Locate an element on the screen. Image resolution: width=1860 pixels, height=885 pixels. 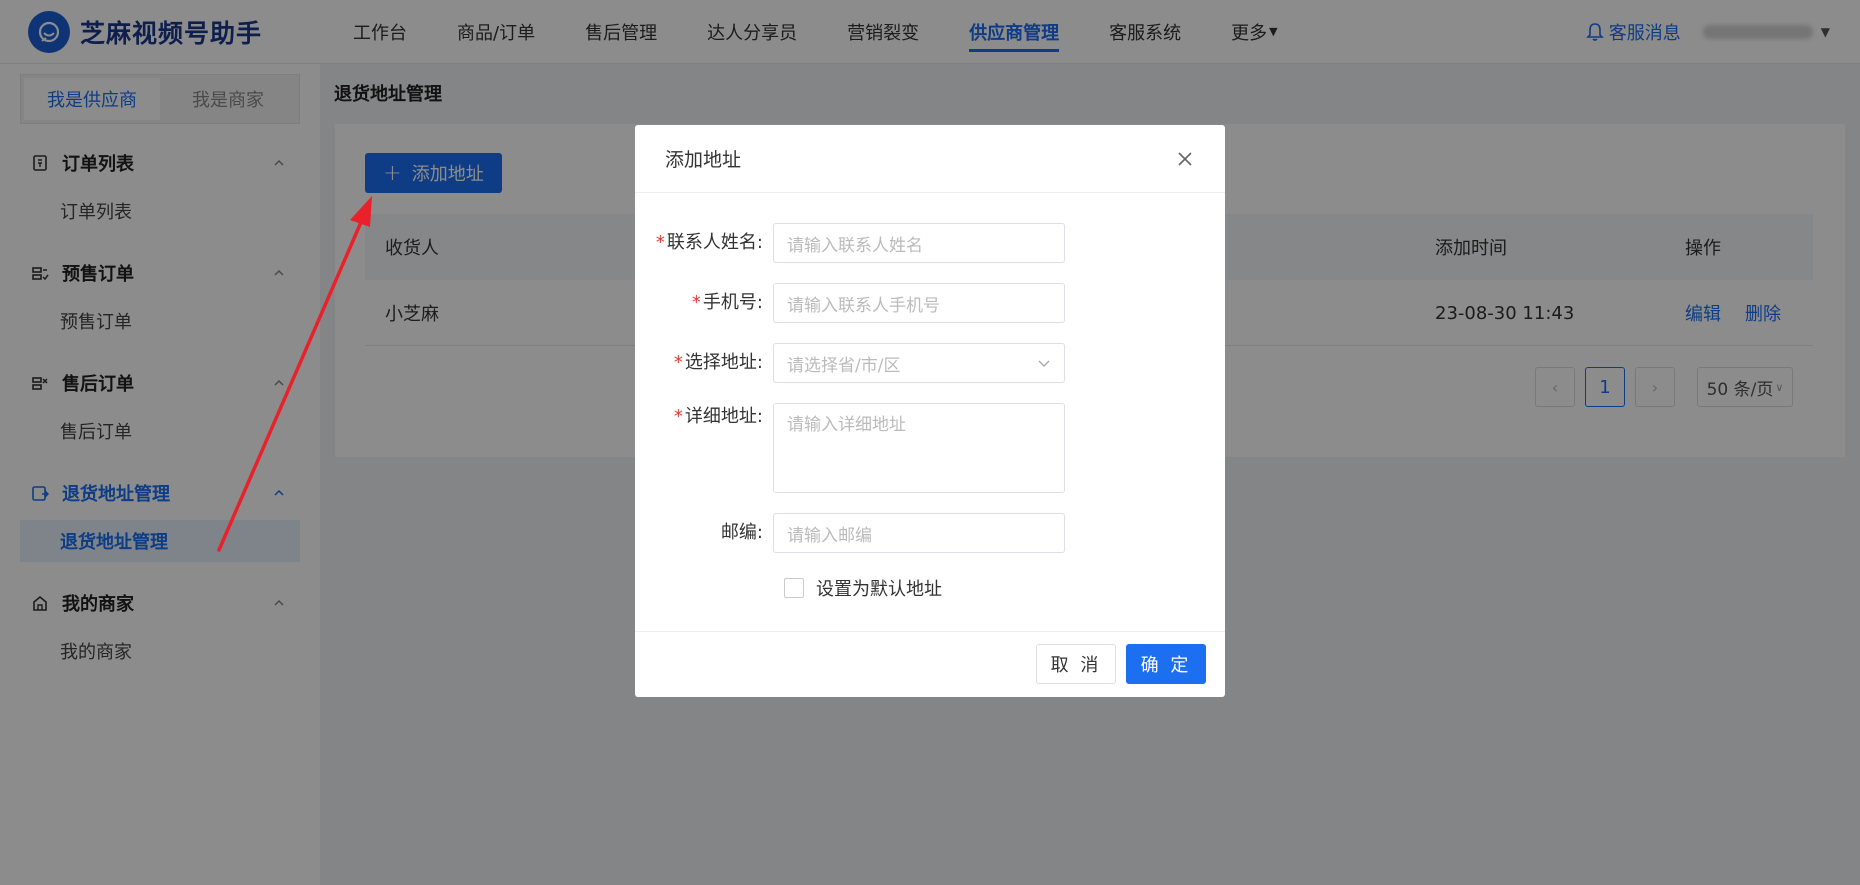
form-row-region: * 选择地址: 请选择省/市/区 is located at coordinates (850, 363).